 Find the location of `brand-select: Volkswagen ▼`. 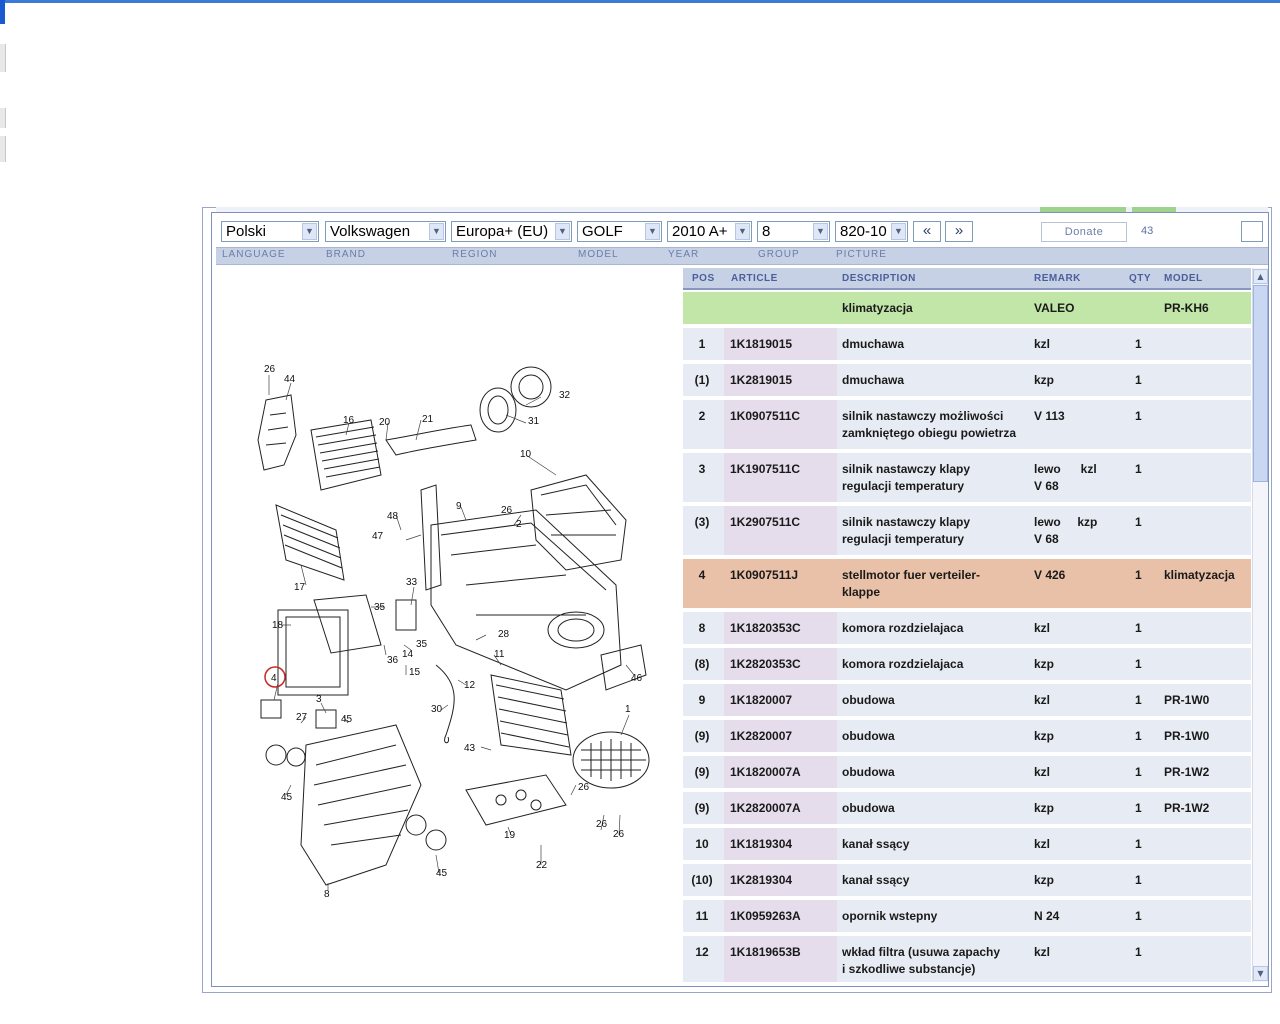

brand-select: Volkswagen ▼ is located at coordinates (385, 231).